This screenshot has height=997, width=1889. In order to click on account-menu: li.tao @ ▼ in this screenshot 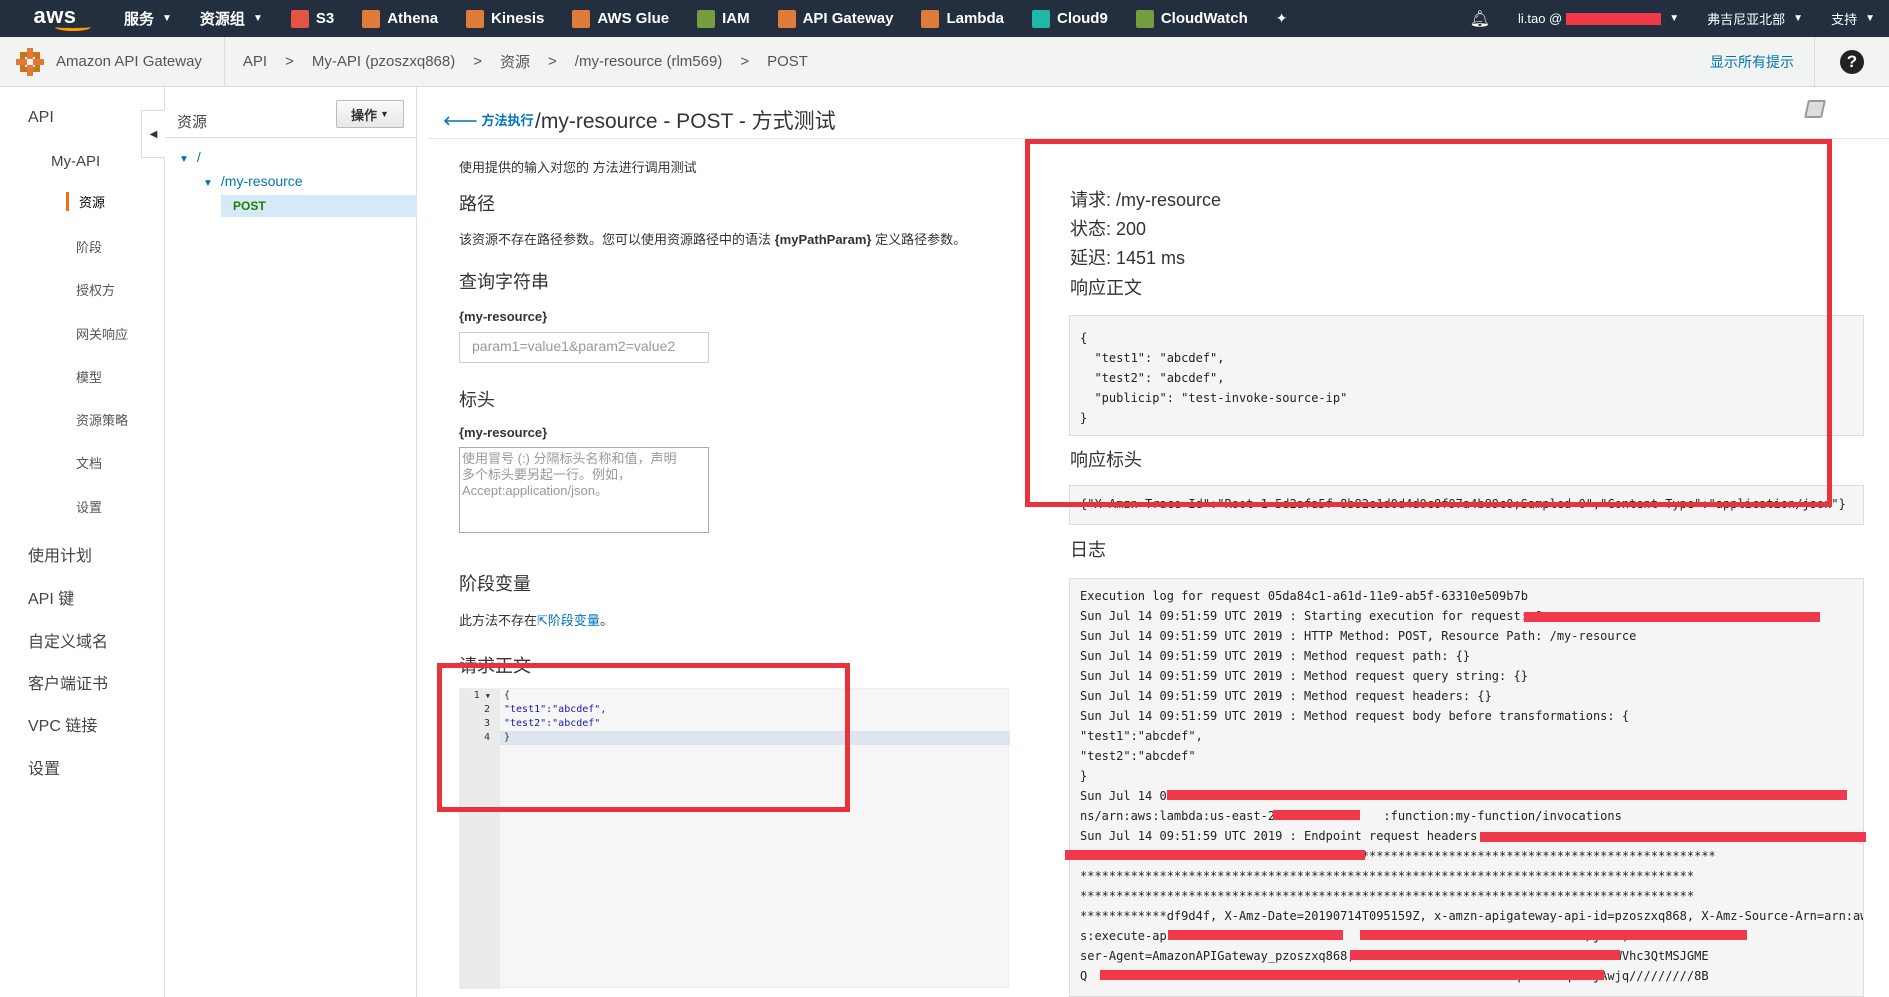, I will do `click(1598, 18)`.